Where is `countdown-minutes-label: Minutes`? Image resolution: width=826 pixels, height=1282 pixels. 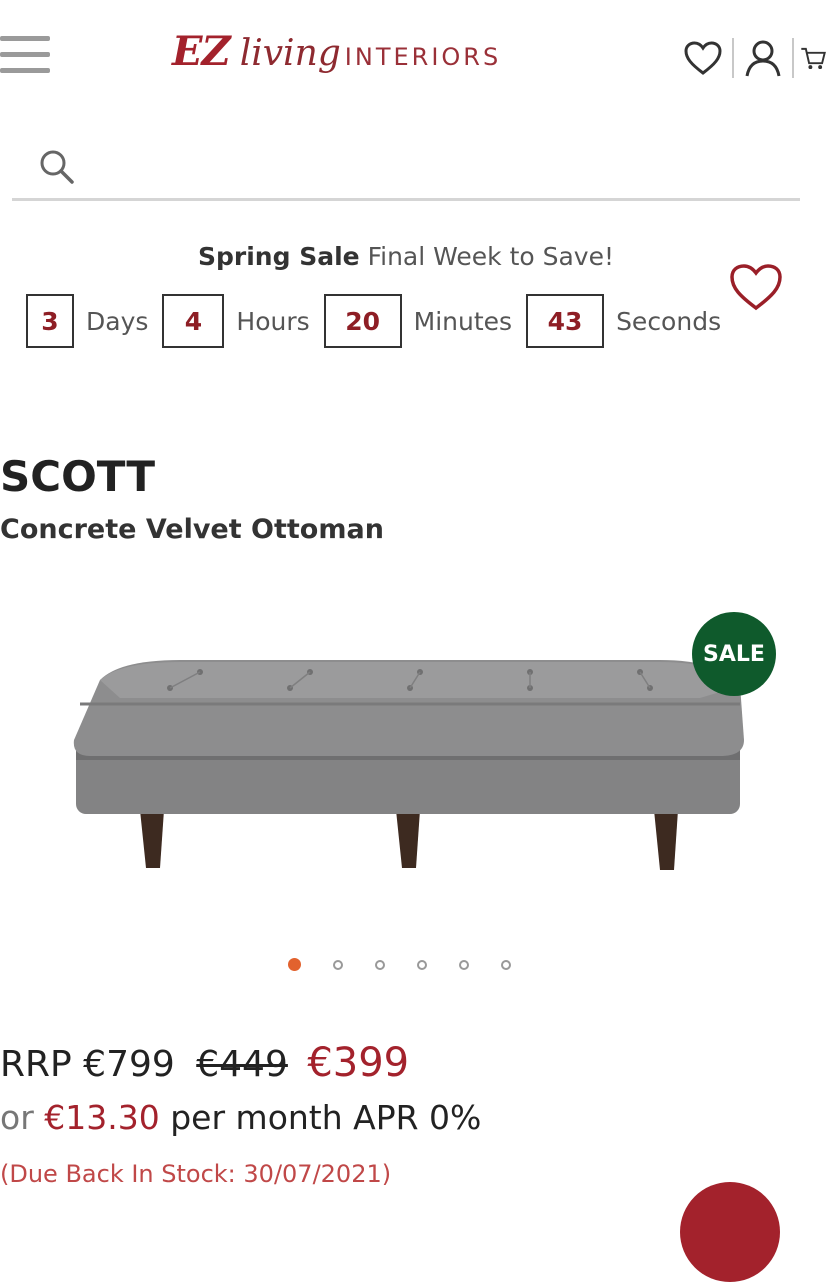 countdown-minutes-label: Minutes is located at coordinates (463, 321).